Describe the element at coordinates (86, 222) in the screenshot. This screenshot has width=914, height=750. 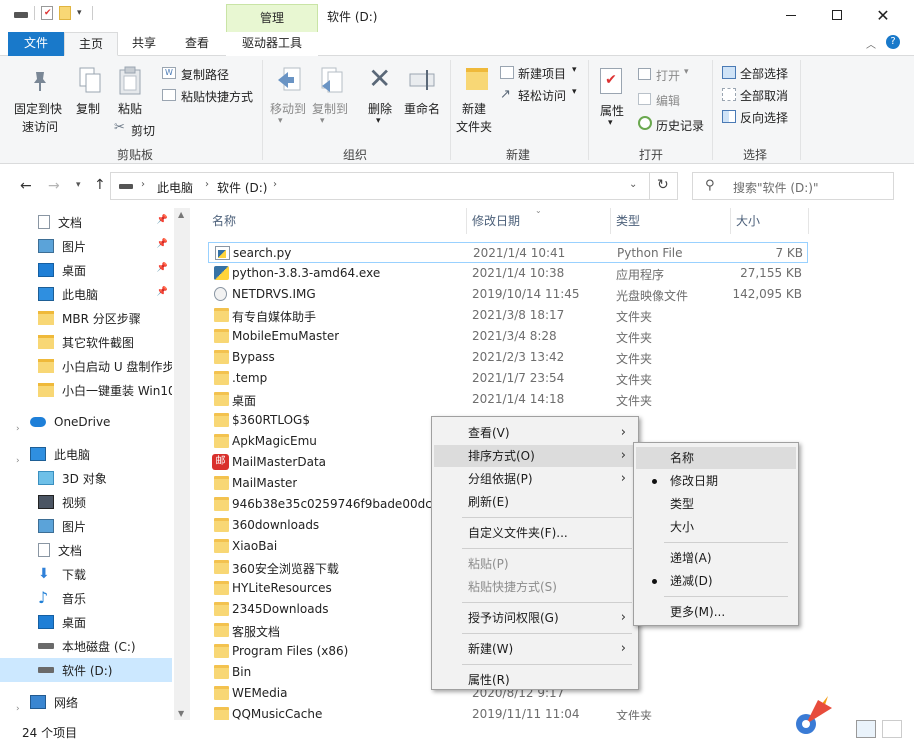
I see `nav-item: 文档 📌` at that location.